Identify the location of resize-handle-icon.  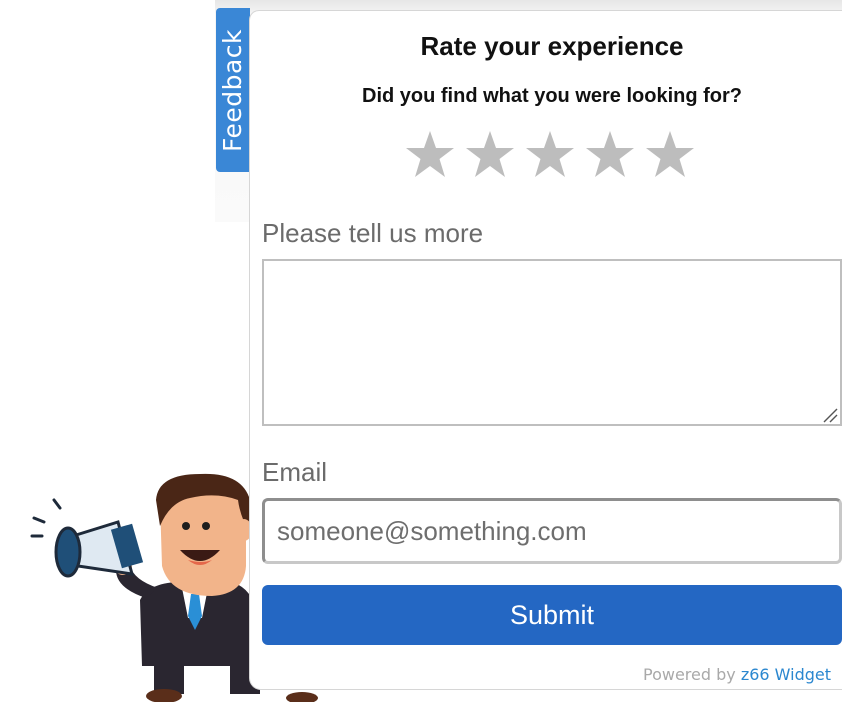
(830, 415).